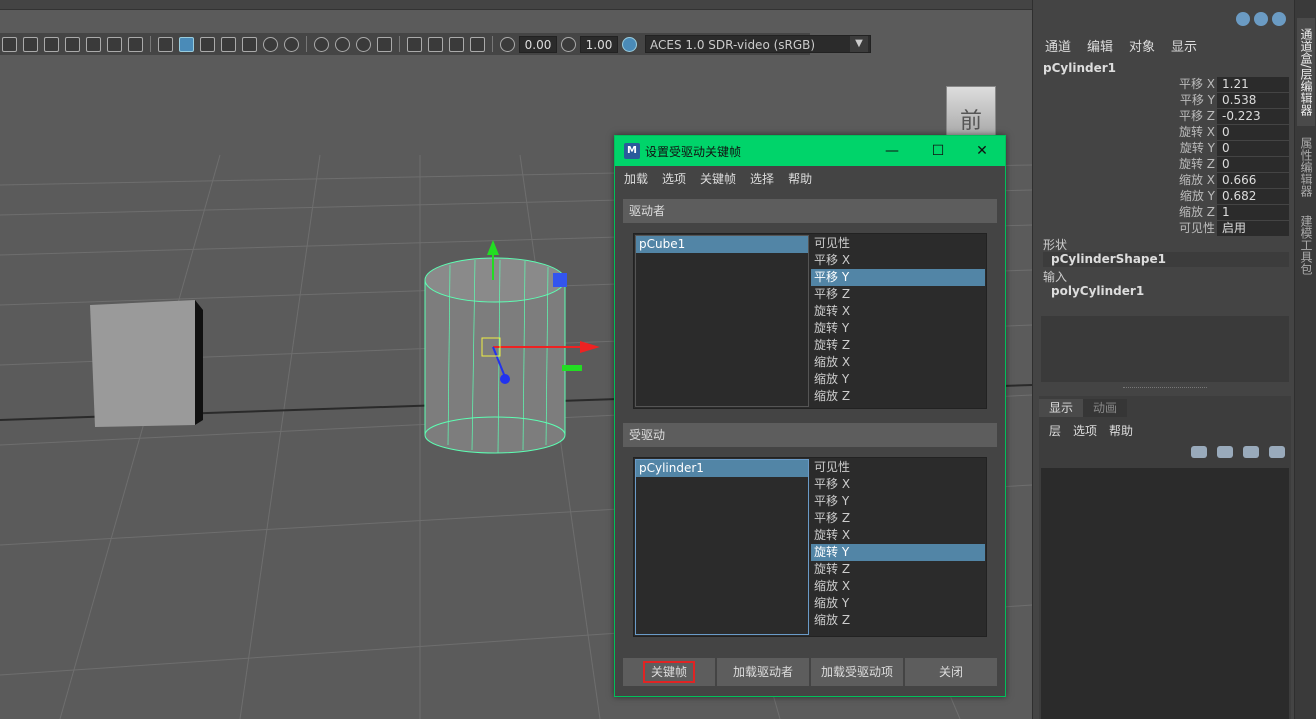  Describe the element at coordinates (9, 44) in the screenshot. I see `grid-icon` at that location.